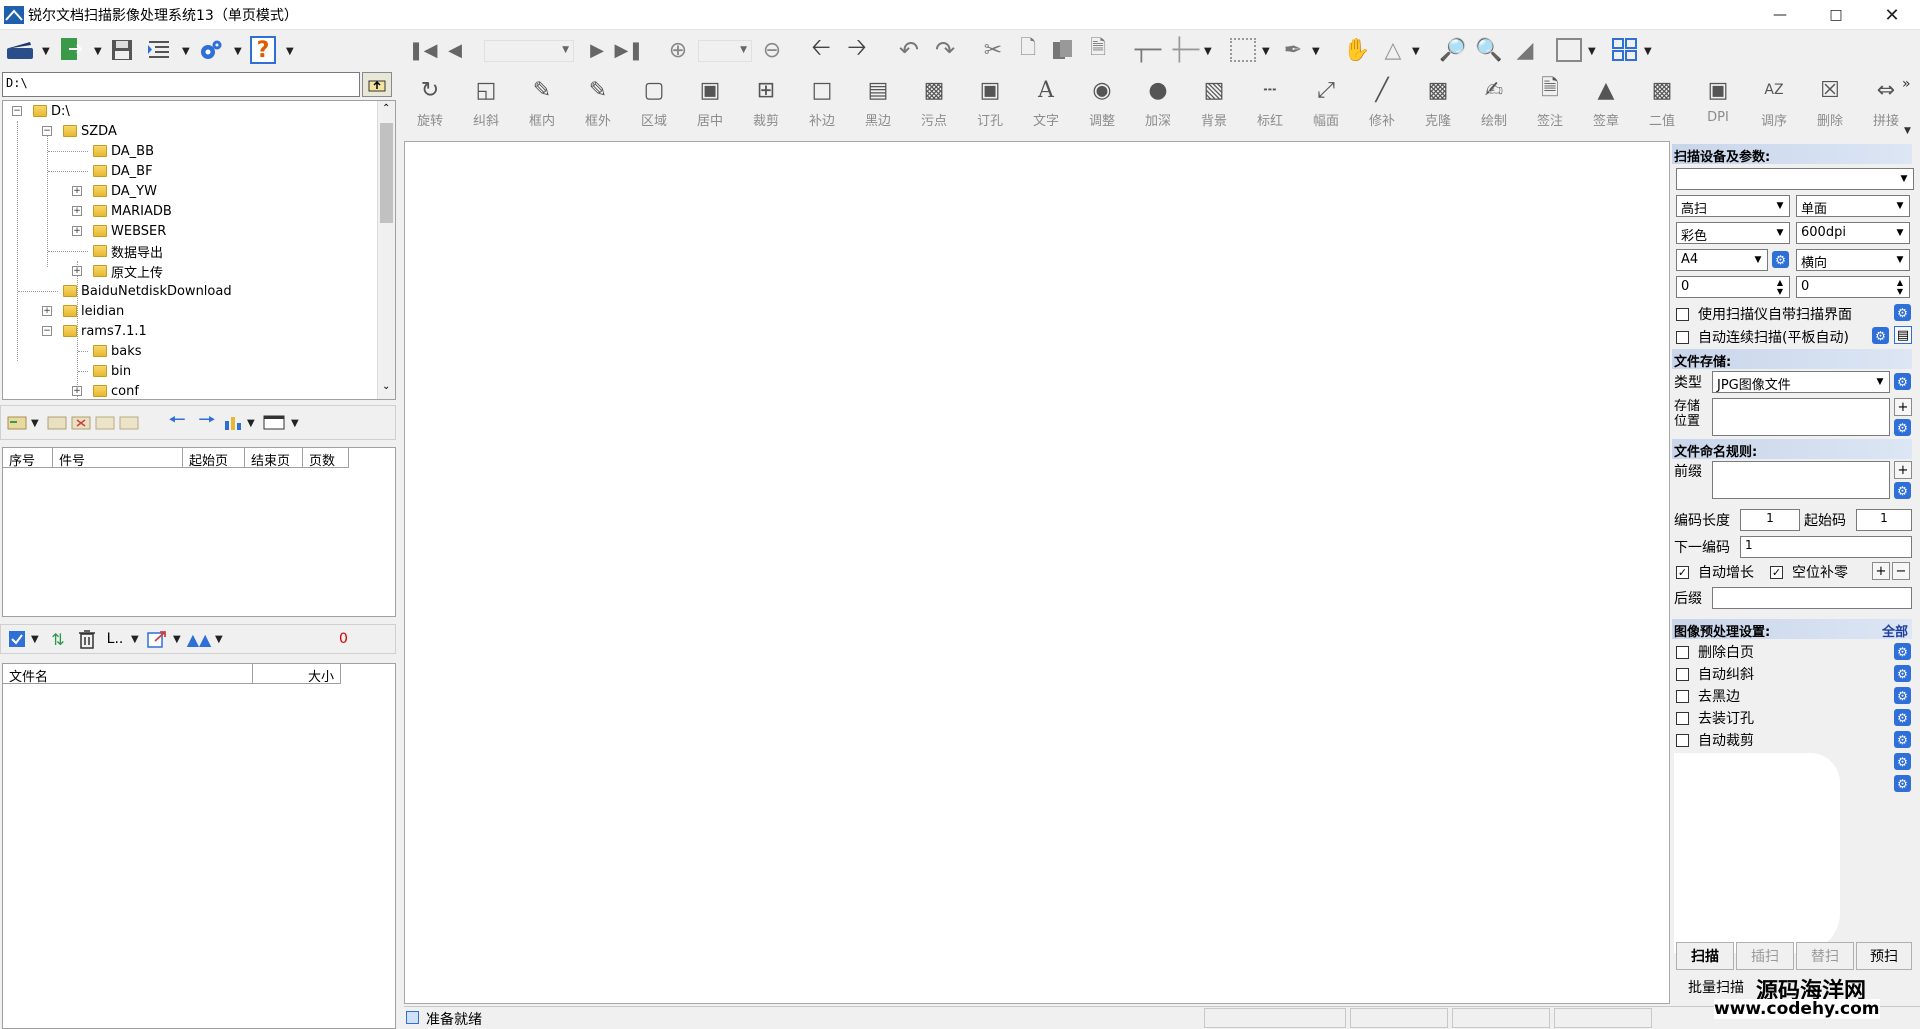 The height and width of the screenshot is (1029, 1920). What do you see at coordinates (1708, 696) in the screenshot?
I see `preprocess-checkbox: 去黑边` at bounding box center [1708, 696].